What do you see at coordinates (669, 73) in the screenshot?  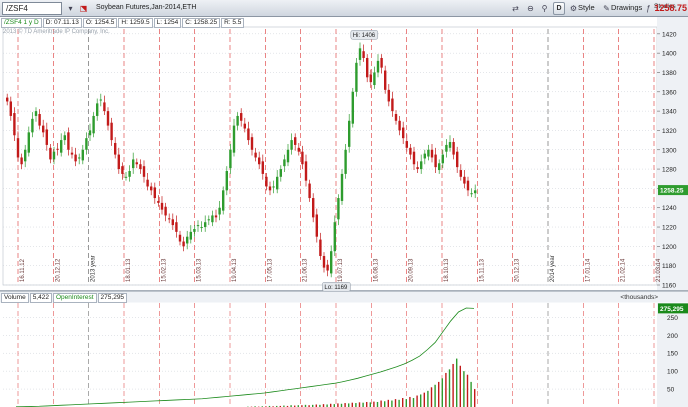 I see `price-tick-label: 1380` at bounding box center [669, 73].